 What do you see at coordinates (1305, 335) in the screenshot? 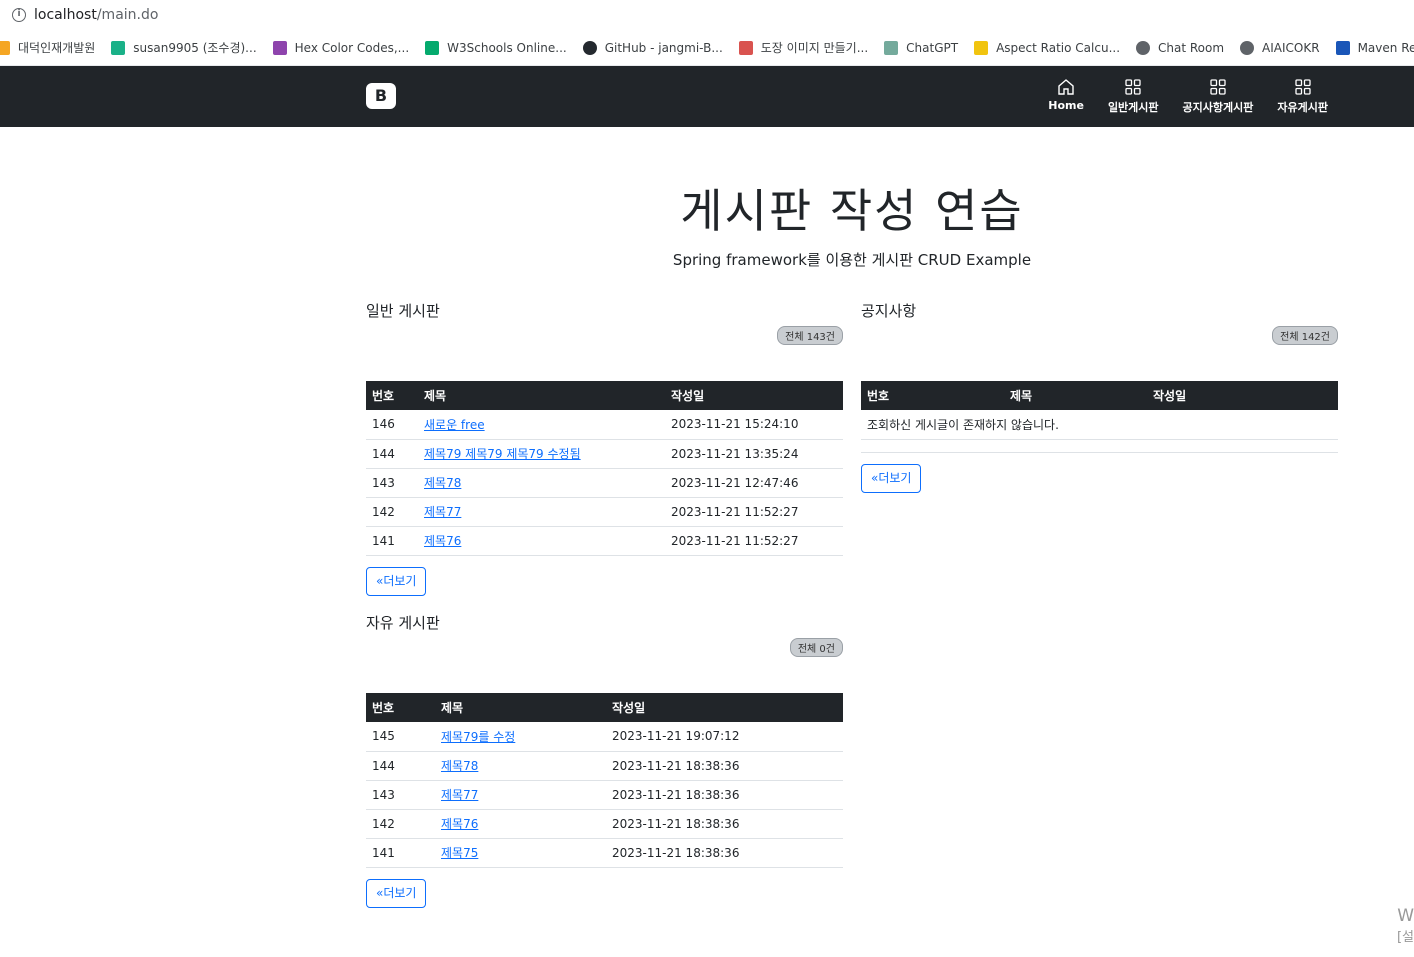
I see `notice-count-badge: 전체 142건` at bounding box center [1305, 335].